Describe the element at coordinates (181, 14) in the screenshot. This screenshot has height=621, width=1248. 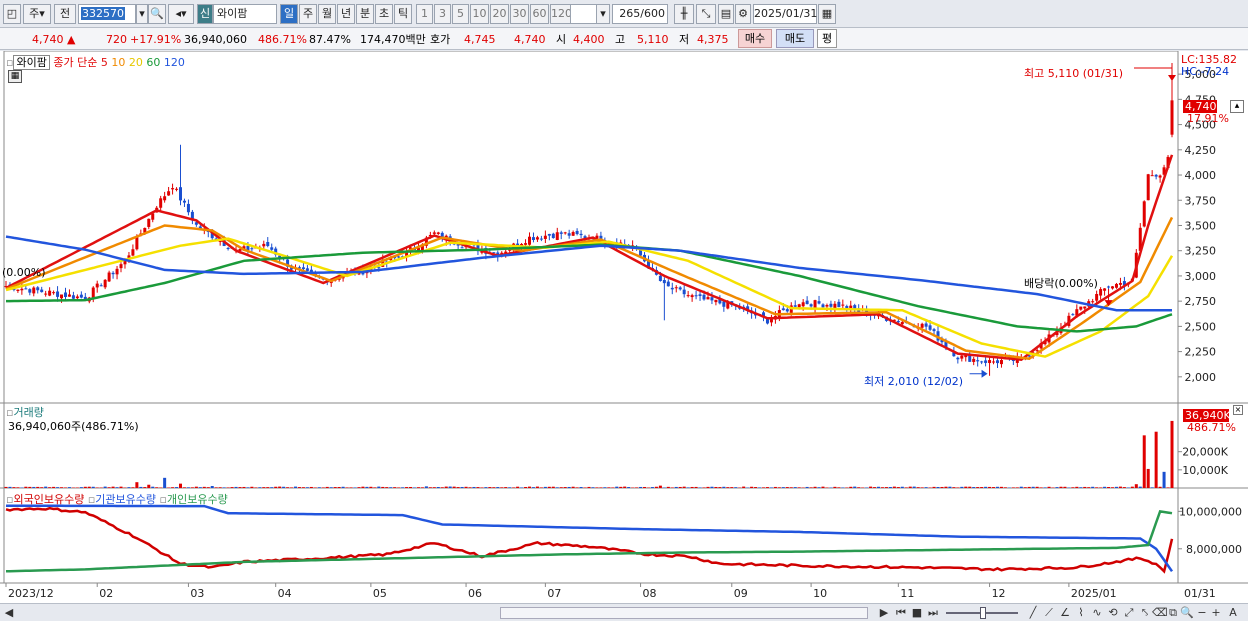
I see `sound-icon: ◂▾` at that location.